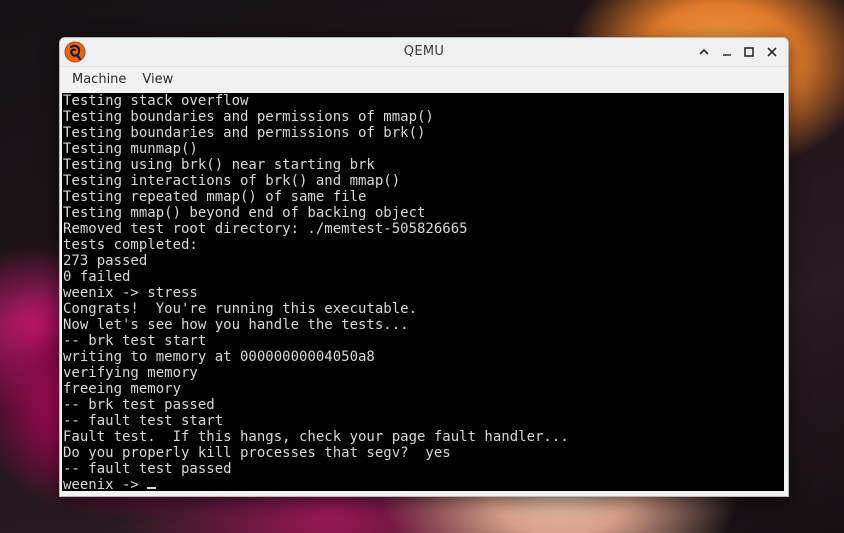 The image size is (844, 533). What do you see at coordinates (727, 52) in the screenshot?
I see `minimize-icon` at bounding box center [727, 52].